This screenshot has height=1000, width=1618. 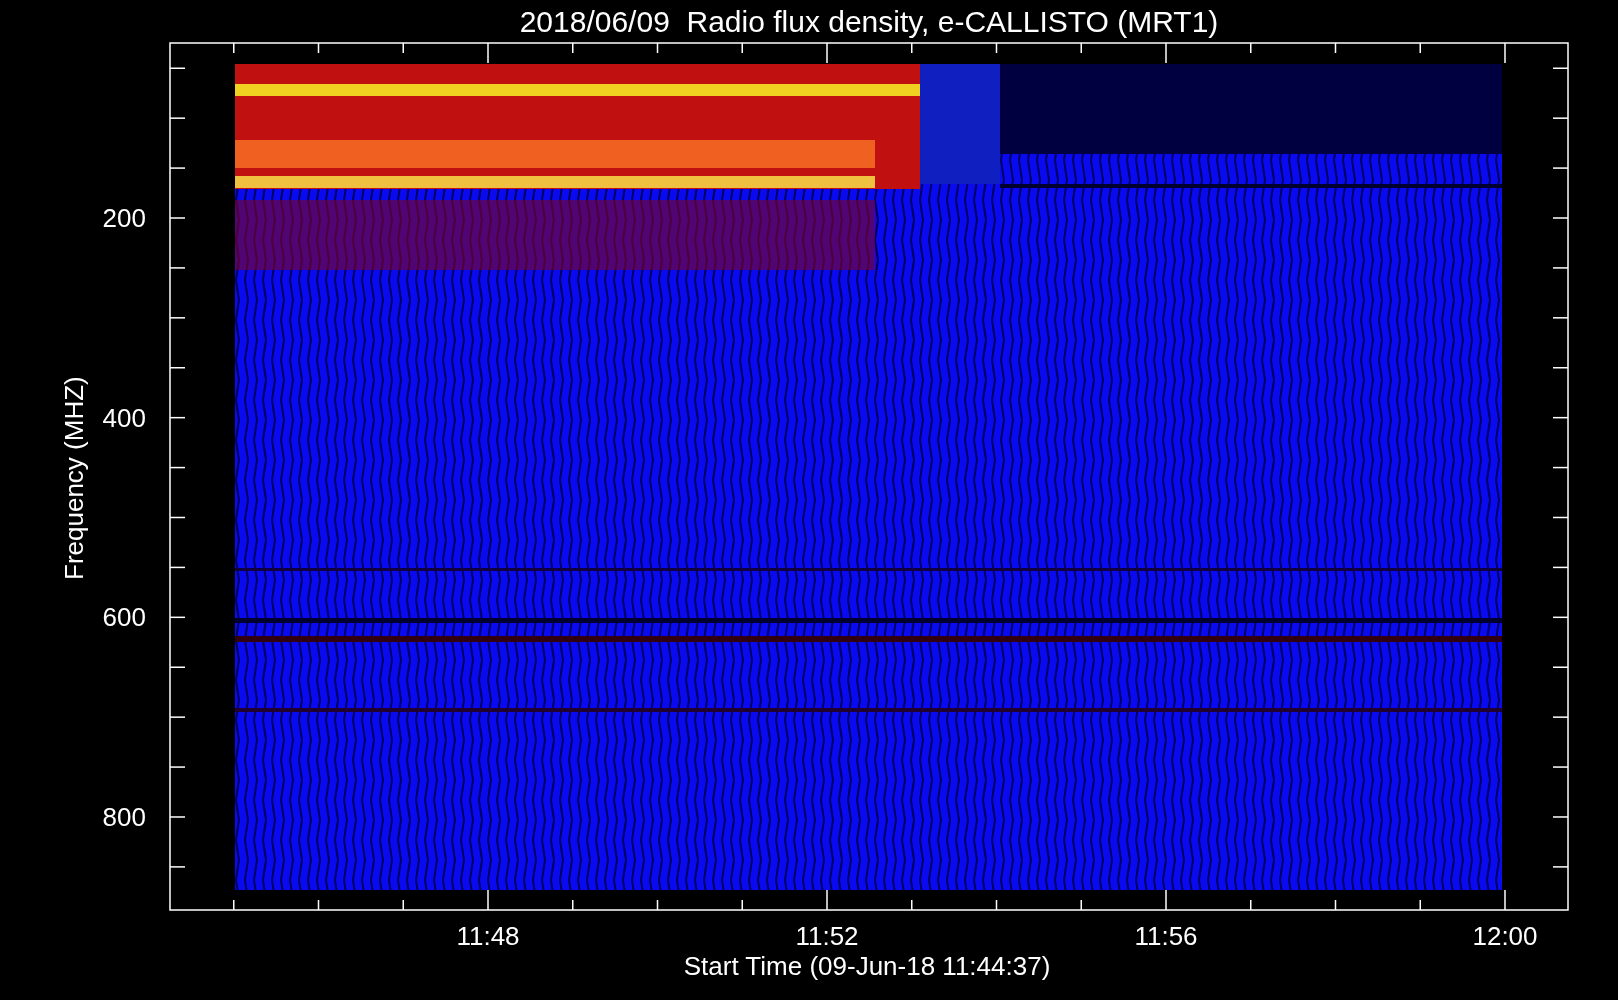 I want to click on chart-title: 2018/06/09 Radio flux density, e-CALLISTO (MRT1), so click(x=869, y=22).